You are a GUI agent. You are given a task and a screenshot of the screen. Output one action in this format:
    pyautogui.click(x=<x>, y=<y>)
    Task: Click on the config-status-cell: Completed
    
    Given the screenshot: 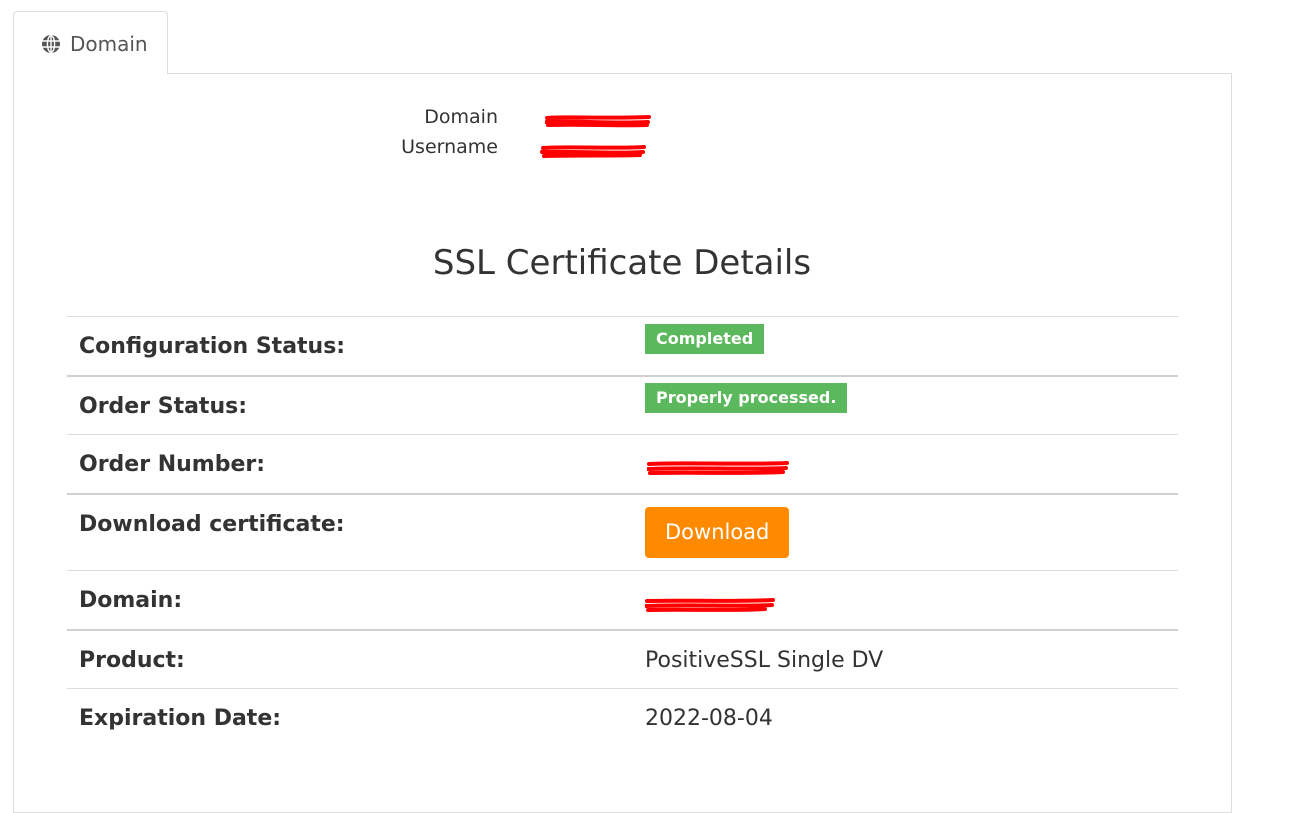 What is the action you would take?
    pyautogui.click(x=911, y=346)
    